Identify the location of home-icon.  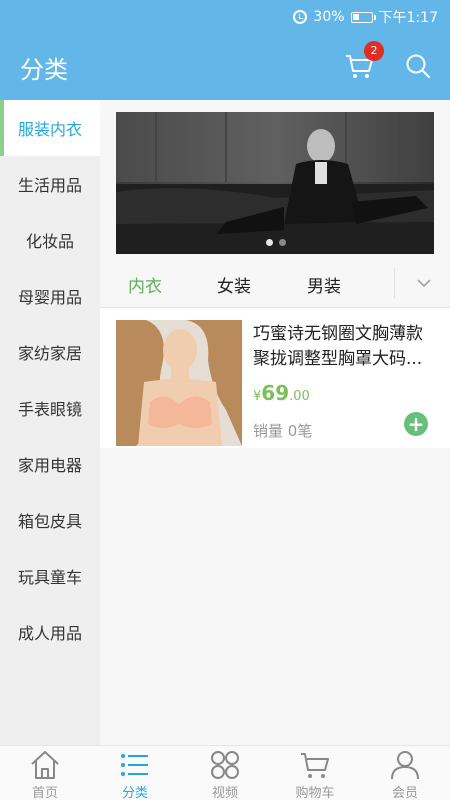
(45, 765).